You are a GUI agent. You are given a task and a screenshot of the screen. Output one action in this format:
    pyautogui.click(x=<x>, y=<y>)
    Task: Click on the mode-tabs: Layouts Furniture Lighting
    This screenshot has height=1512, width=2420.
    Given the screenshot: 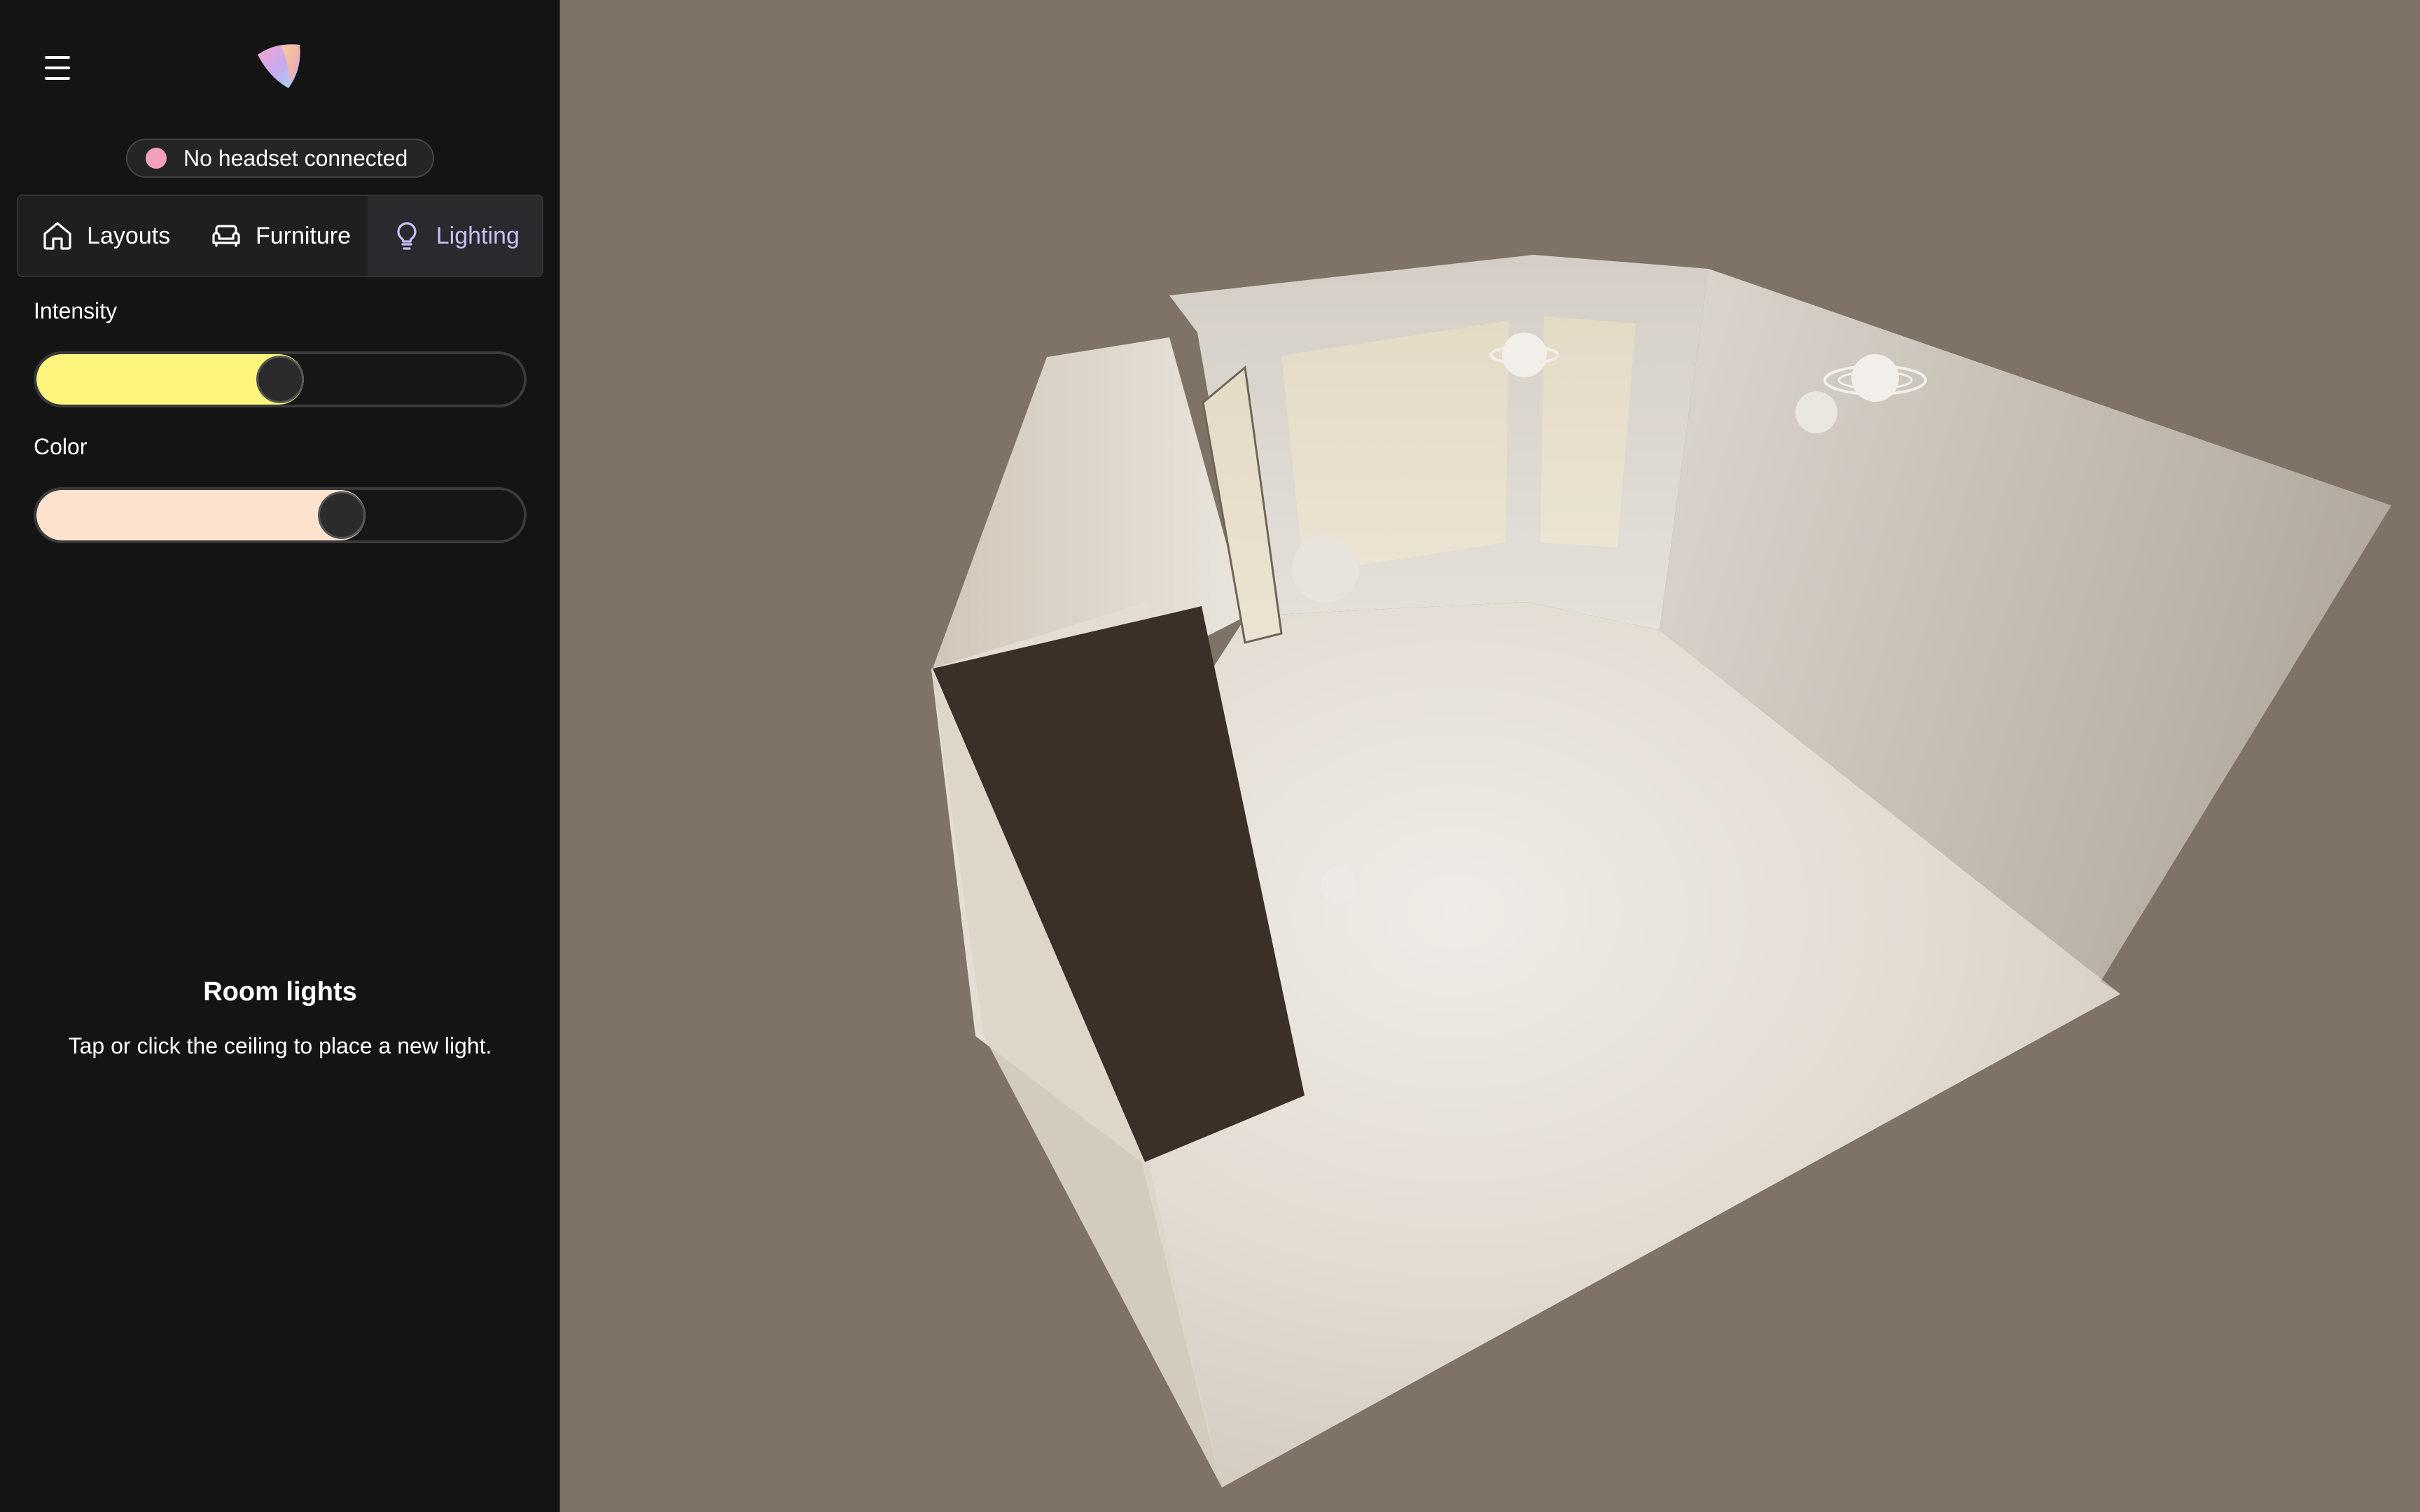 What is the action you would take?
    pyautogui.click(x=280, y=236)
    